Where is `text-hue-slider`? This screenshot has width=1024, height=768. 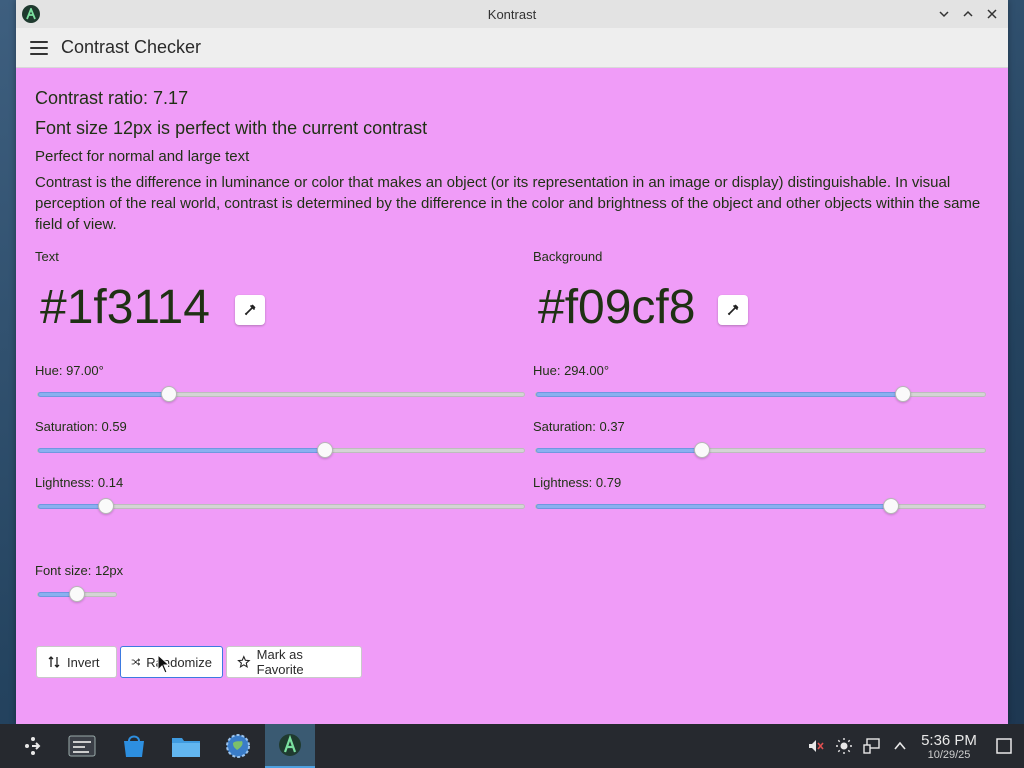
text-hue-slider is located at coordinates (281, 394).